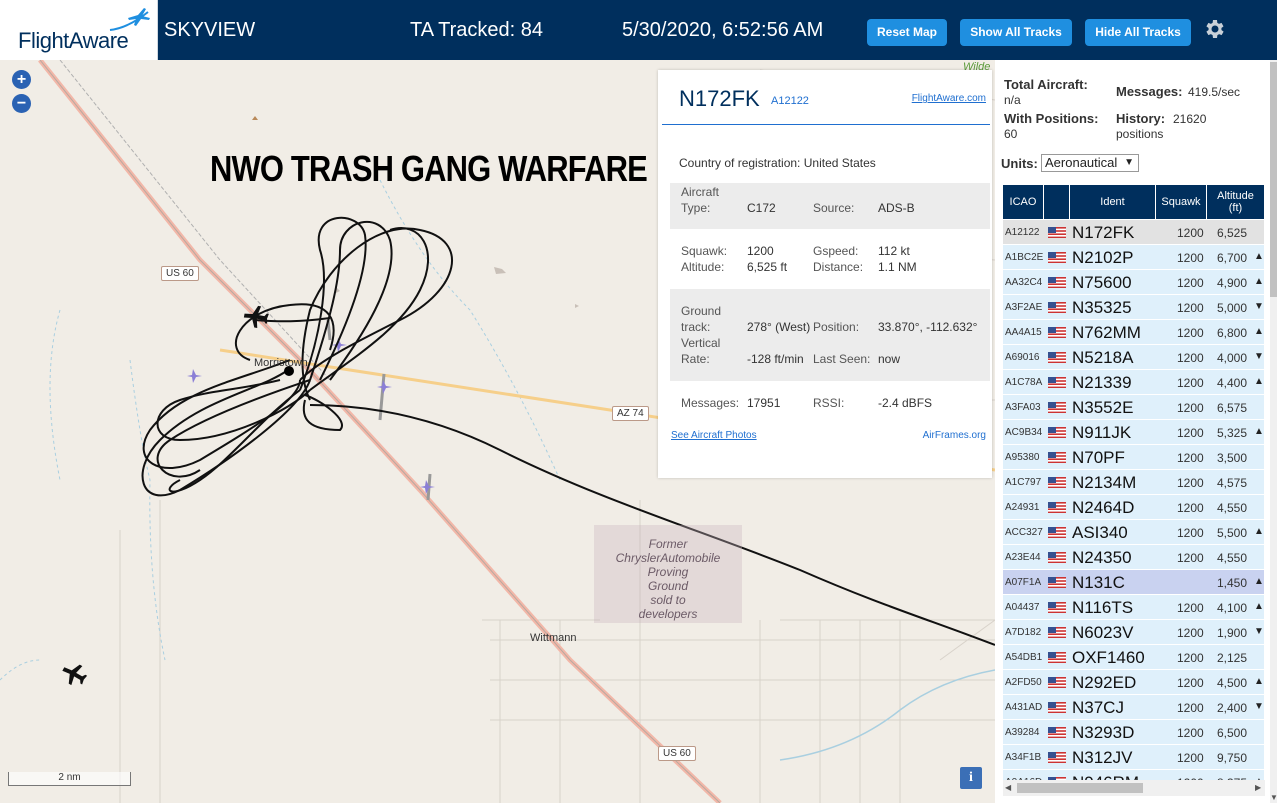 Image resolution: width=1277 pixels, height=803 pixels. I want to click on col-flag, so click(1057, 202).